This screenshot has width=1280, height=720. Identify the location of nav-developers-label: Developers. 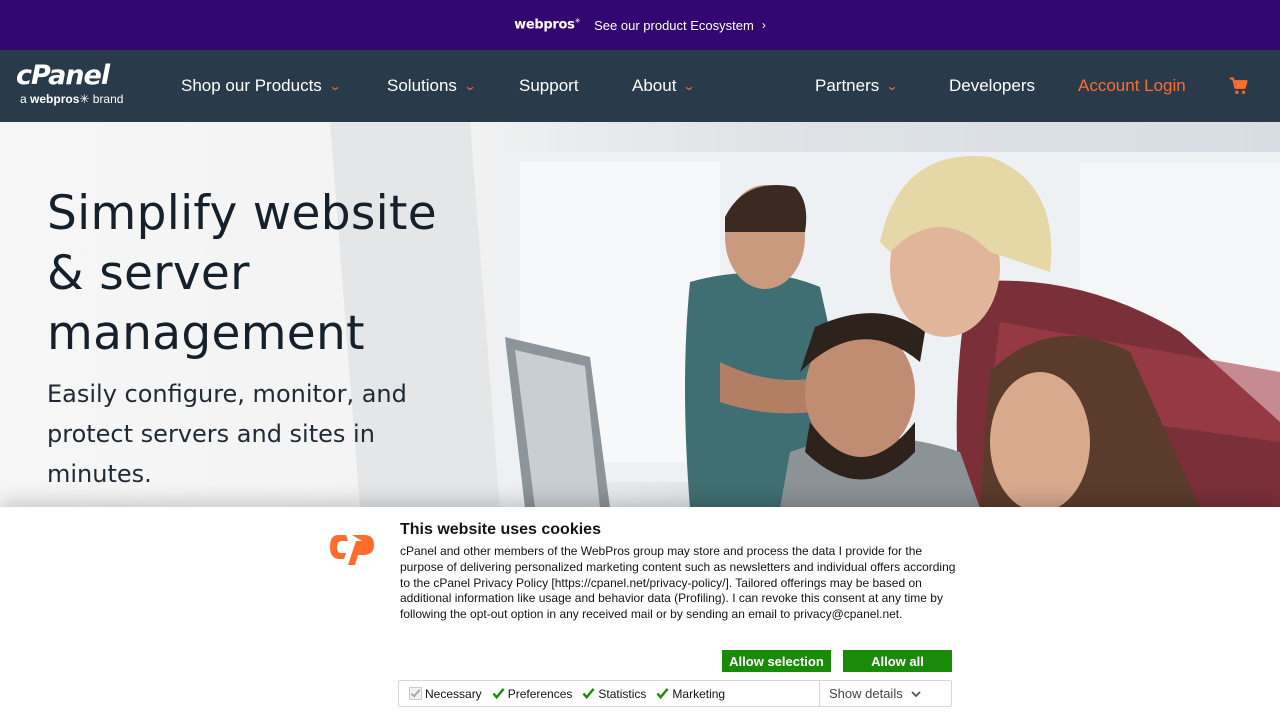
(992, 85).